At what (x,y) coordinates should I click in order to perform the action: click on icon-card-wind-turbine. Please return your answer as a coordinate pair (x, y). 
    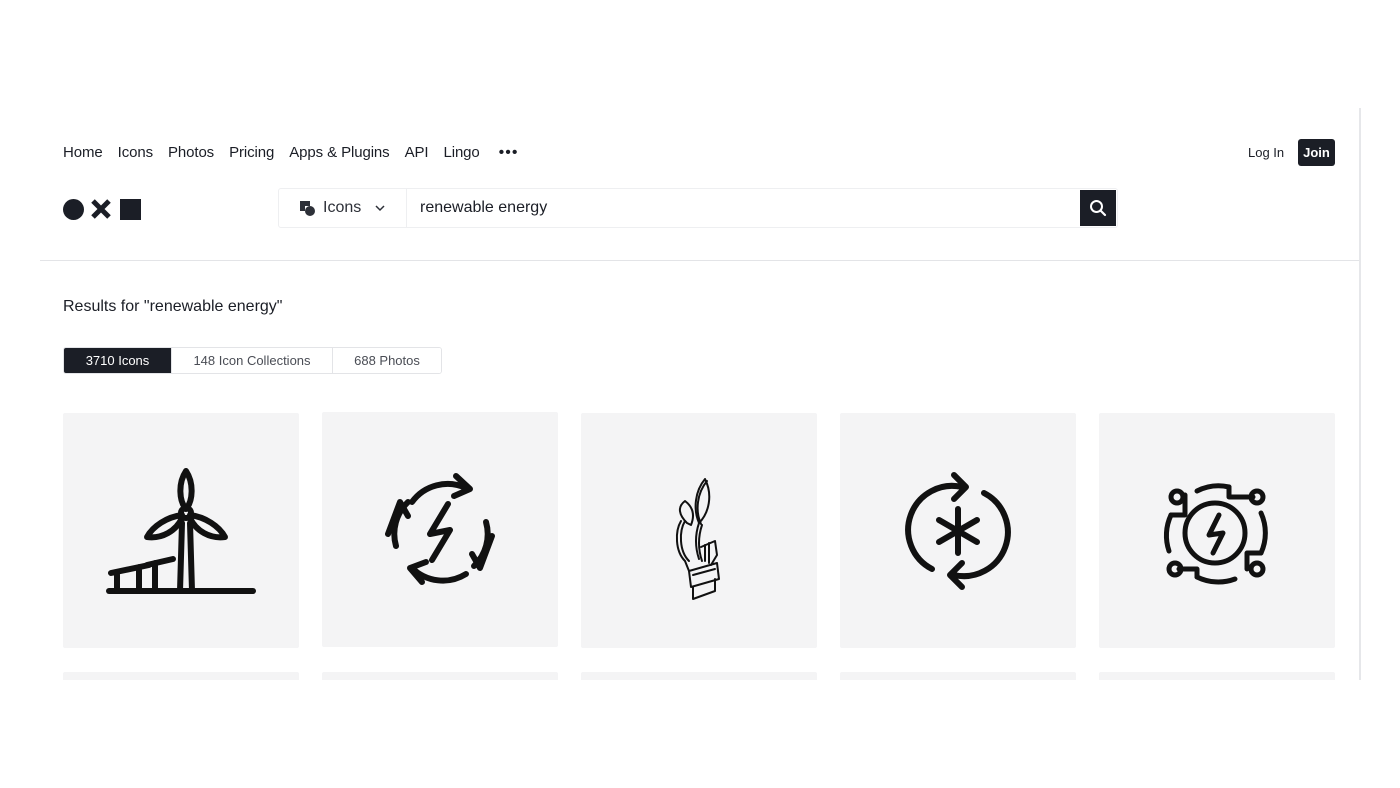
    Looking at the image, I should click on (181, 530).